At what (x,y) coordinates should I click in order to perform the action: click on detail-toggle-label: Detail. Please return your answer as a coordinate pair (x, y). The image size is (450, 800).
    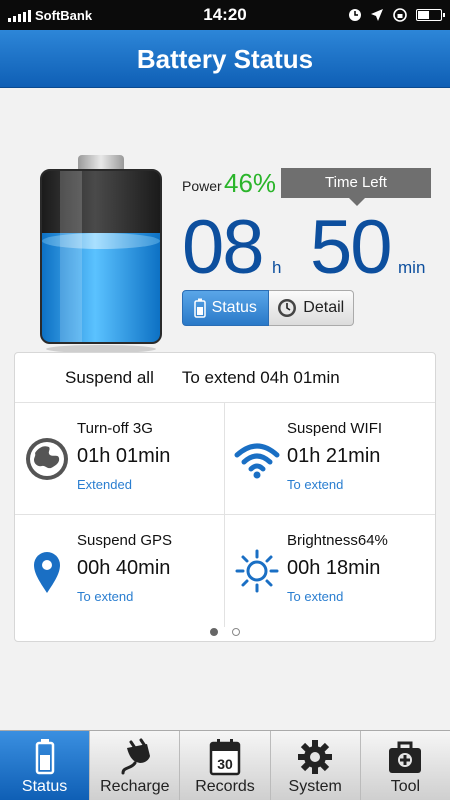
    Looking at the image, I should click on (324, 307).